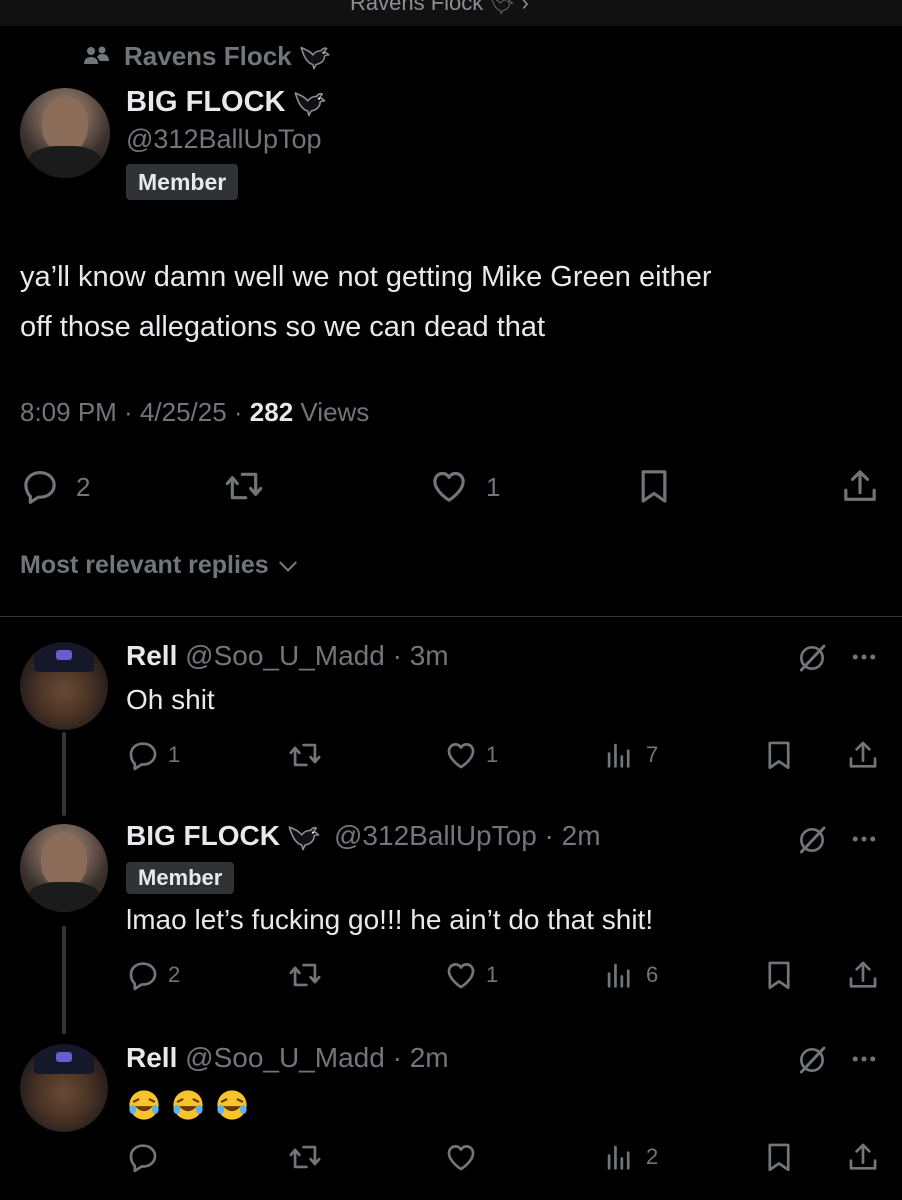 The height and width of the screenshot is (1200, 902). I want to click on reply-action-bar: 1 1 7, so click(451, 756).